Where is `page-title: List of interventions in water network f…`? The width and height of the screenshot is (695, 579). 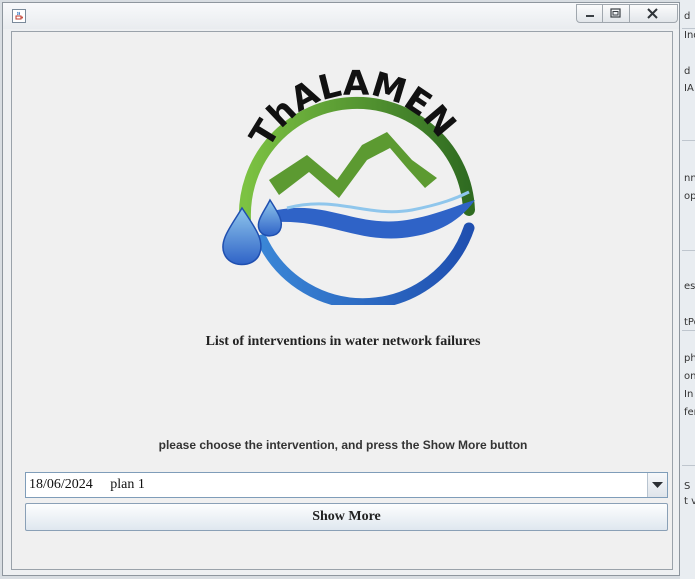
page-title: List of interventions in water network f… is located at coordinates (343, 341).